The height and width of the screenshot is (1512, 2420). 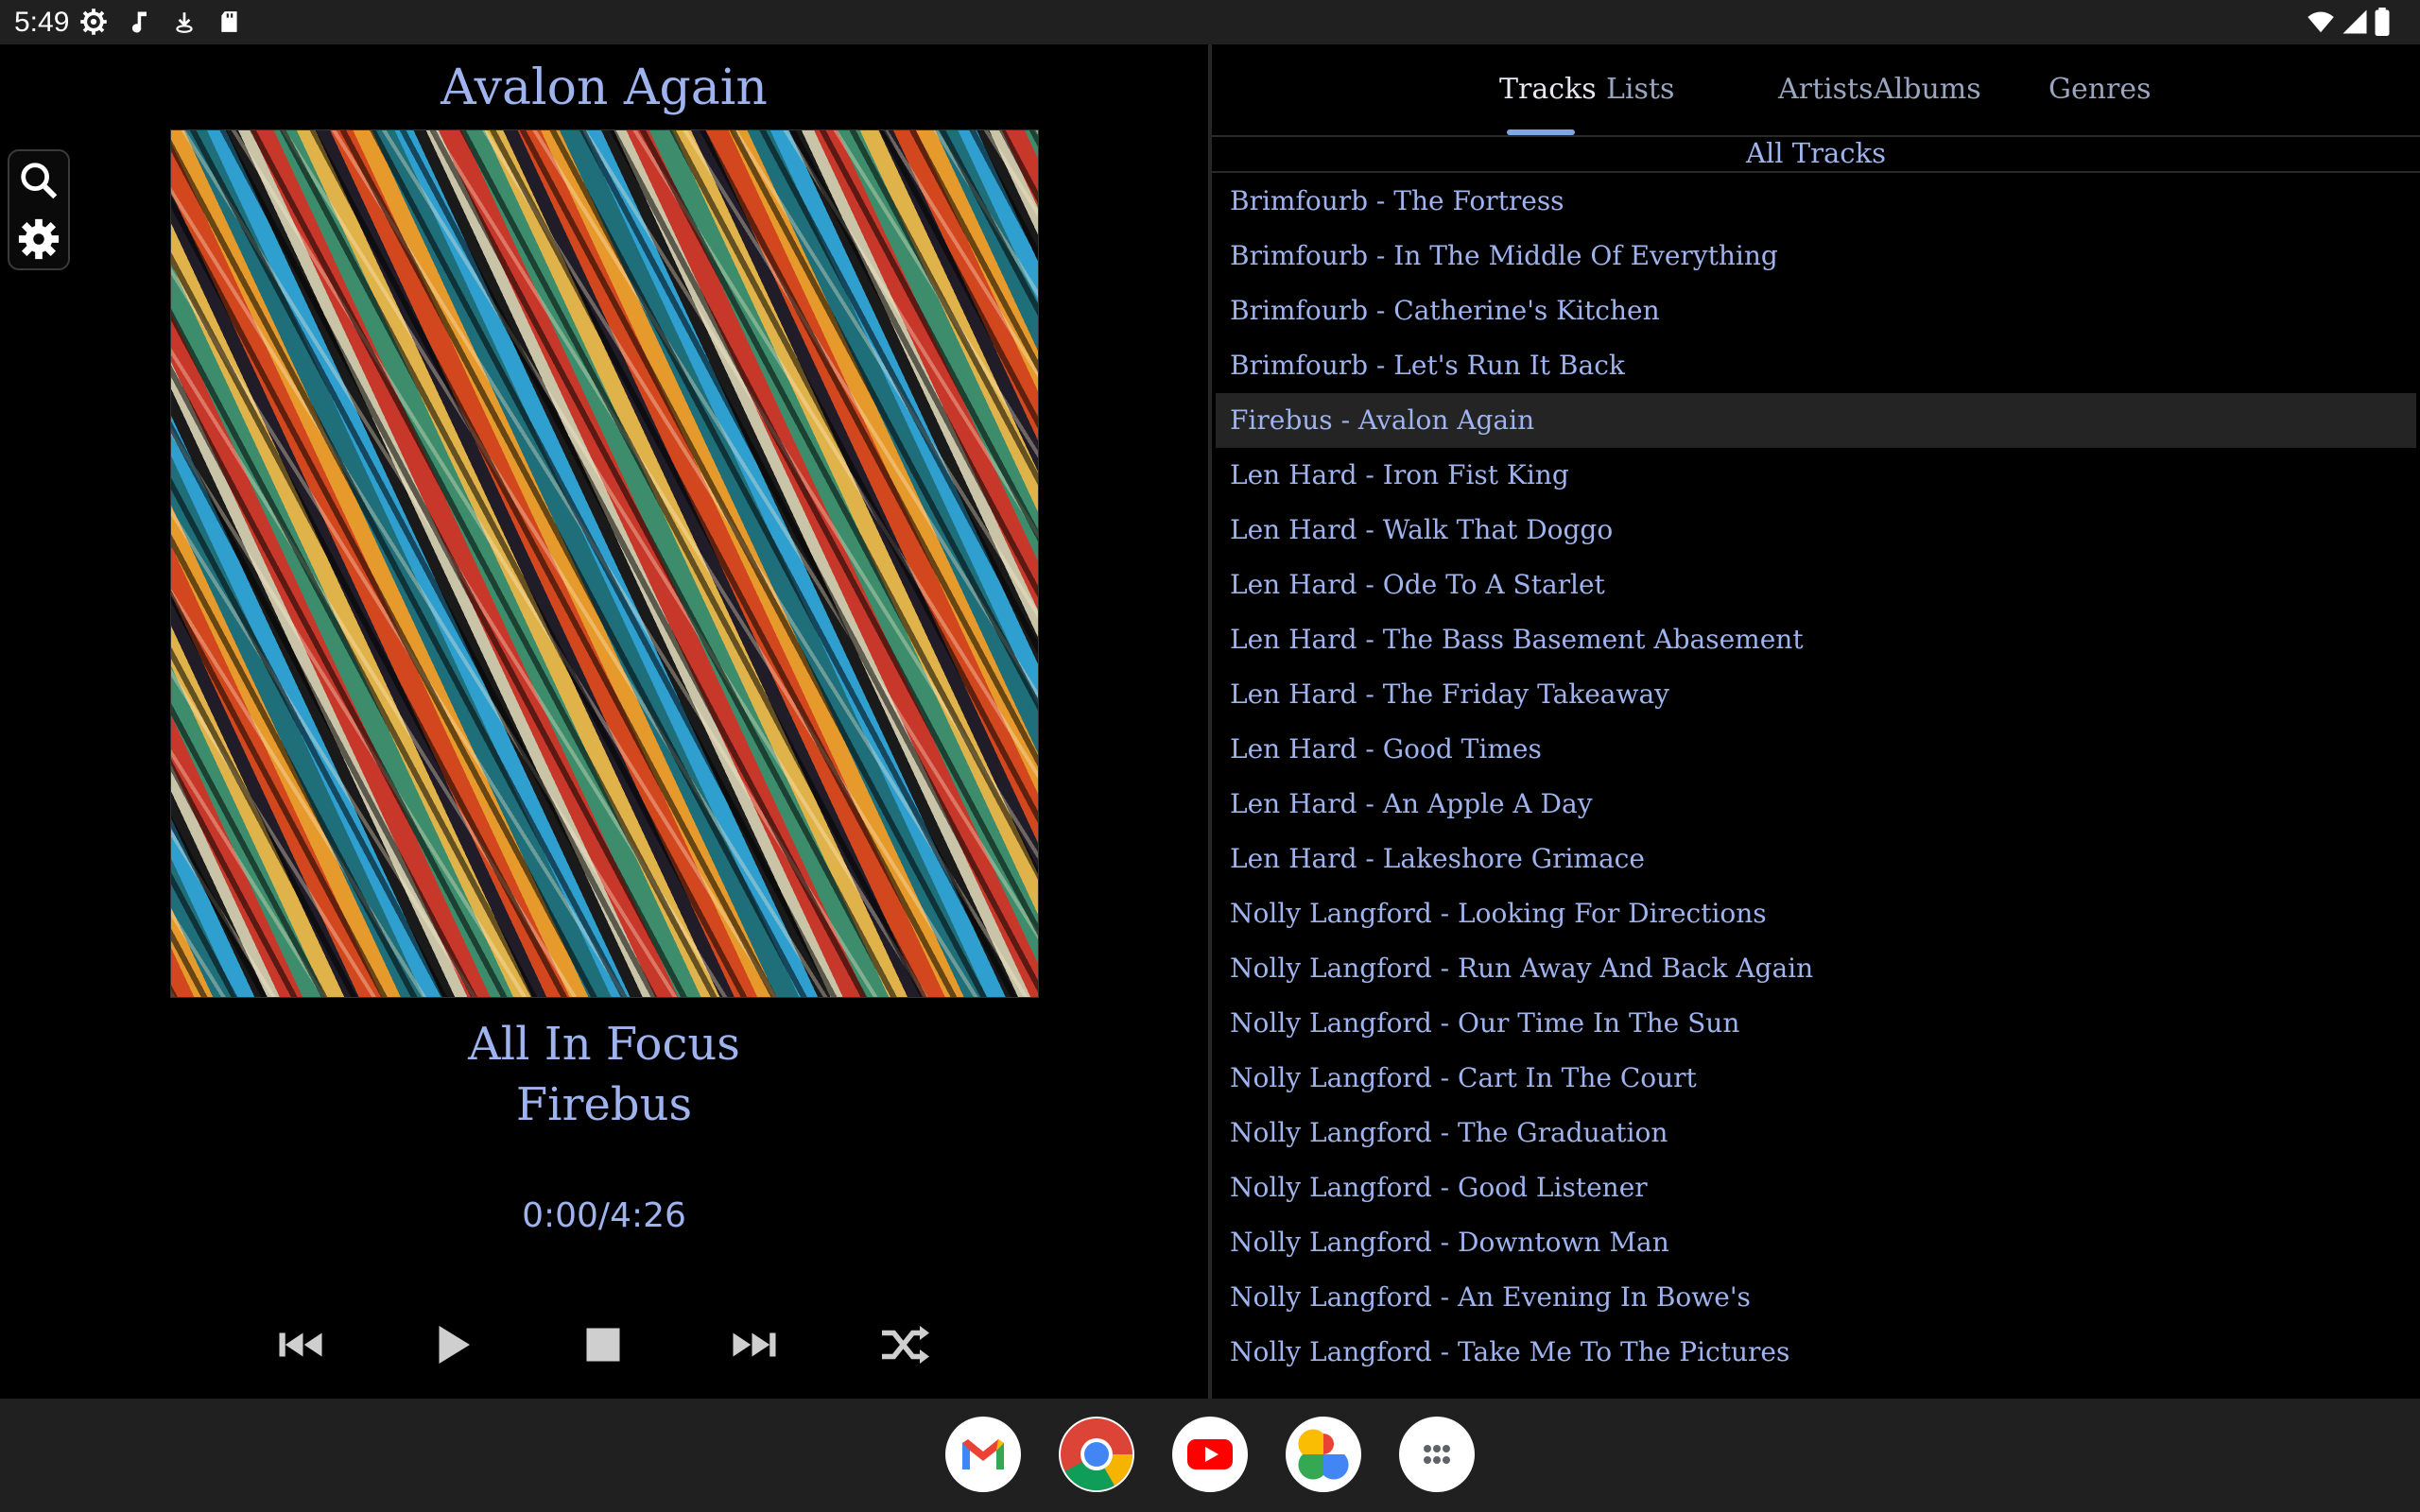 What do you see at coordinates (39, 209) in the screenshot?
I see `side-toolbar` at bounding box center [39, 209].